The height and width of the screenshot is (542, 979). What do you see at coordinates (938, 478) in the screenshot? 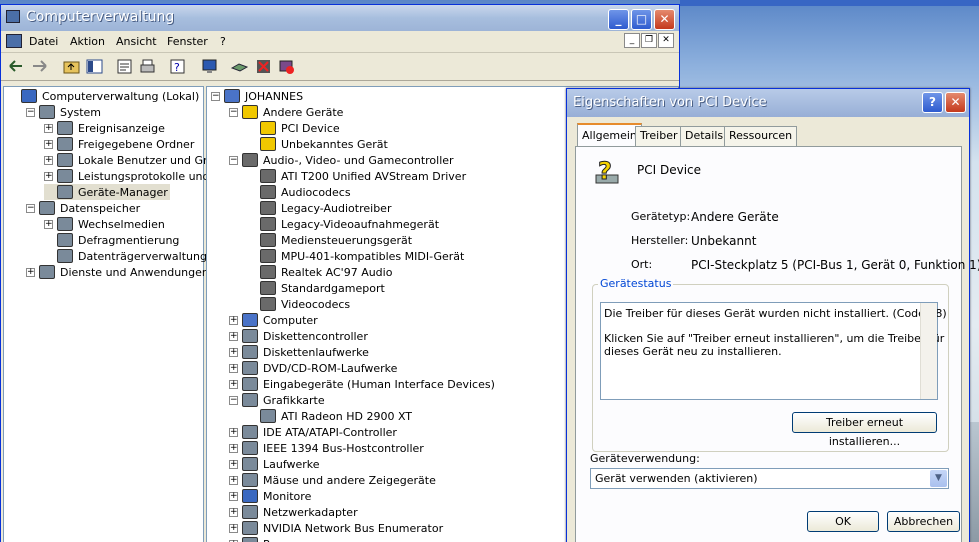
I see `chevron-down-icon: ▼` at bounding box center [938, 478].